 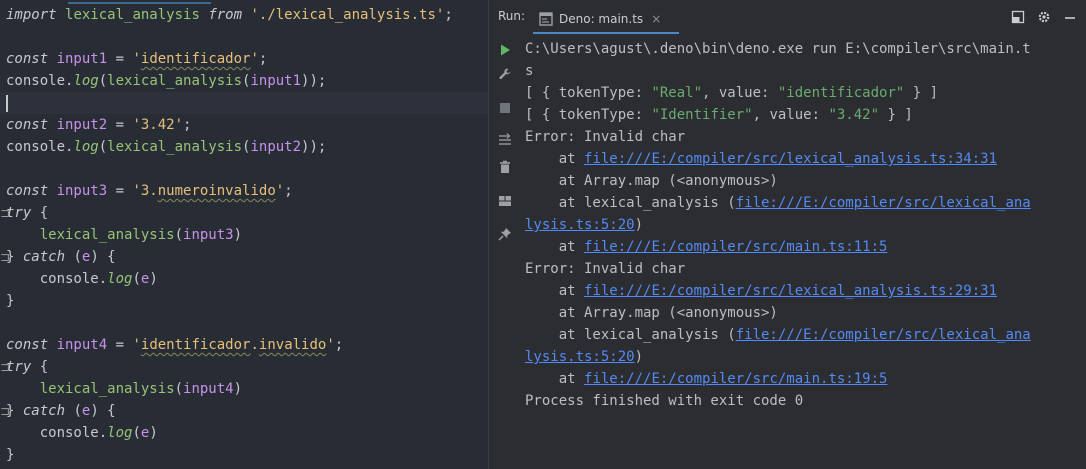 I want to click on code-token: invalido, so click(x=292, y=345).